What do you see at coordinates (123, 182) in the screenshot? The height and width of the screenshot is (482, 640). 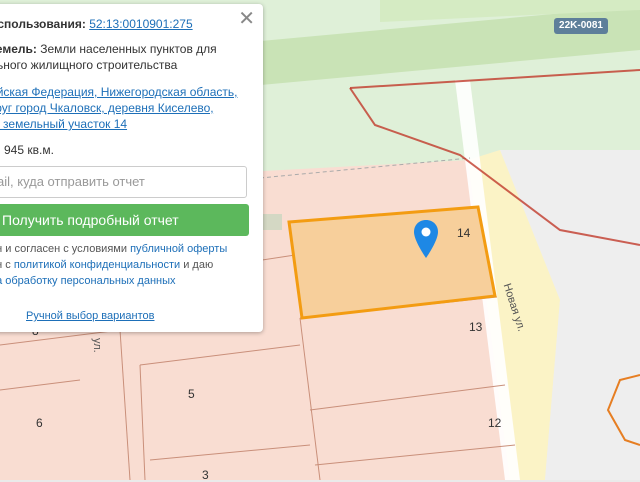 I see `email-input: ail, куда отправить отчет` at bounding box center [123, 182].